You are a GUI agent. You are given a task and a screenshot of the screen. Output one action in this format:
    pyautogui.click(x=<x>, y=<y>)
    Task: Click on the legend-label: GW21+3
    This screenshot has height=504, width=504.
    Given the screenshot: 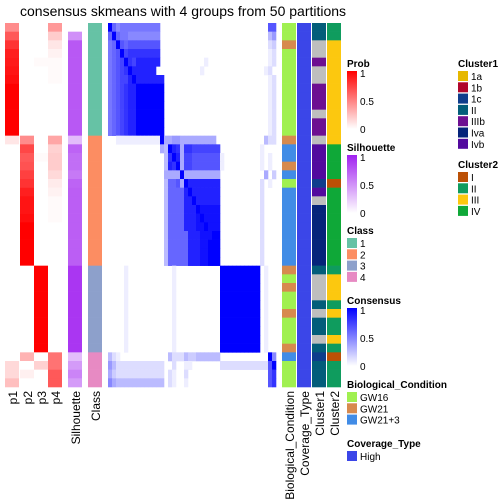 What is the action you would take?
    pyautogui.click(x=380, y=421)
    